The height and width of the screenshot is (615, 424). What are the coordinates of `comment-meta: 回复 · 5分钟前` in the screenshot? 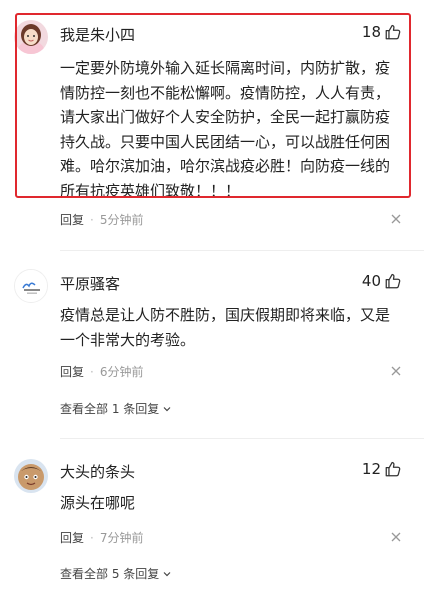 It's located at (101, 219).